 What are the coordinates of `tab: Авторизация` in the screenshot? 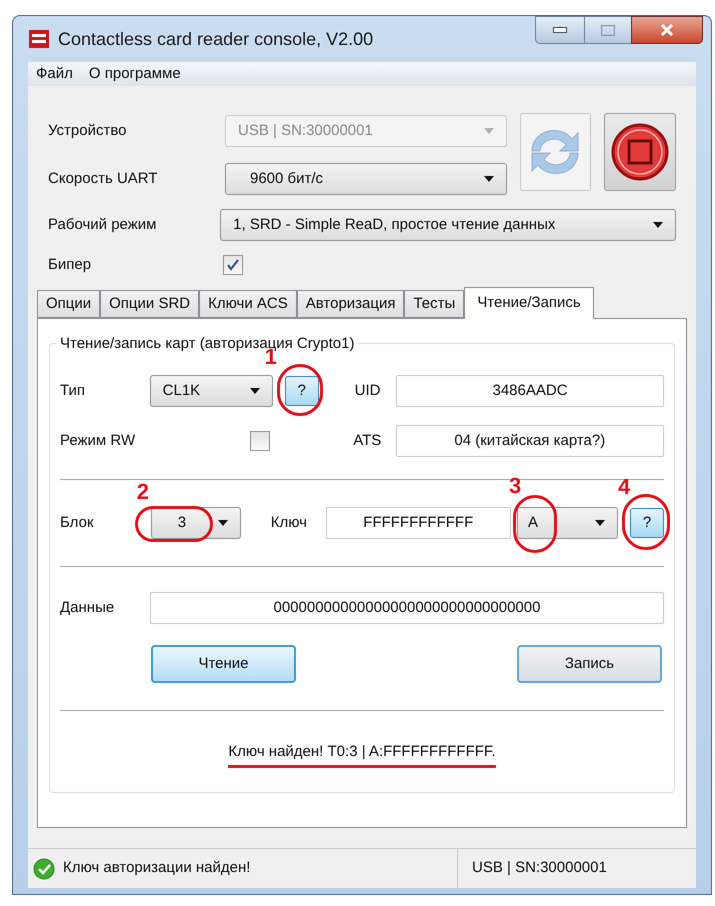 It's located at (350, 304).